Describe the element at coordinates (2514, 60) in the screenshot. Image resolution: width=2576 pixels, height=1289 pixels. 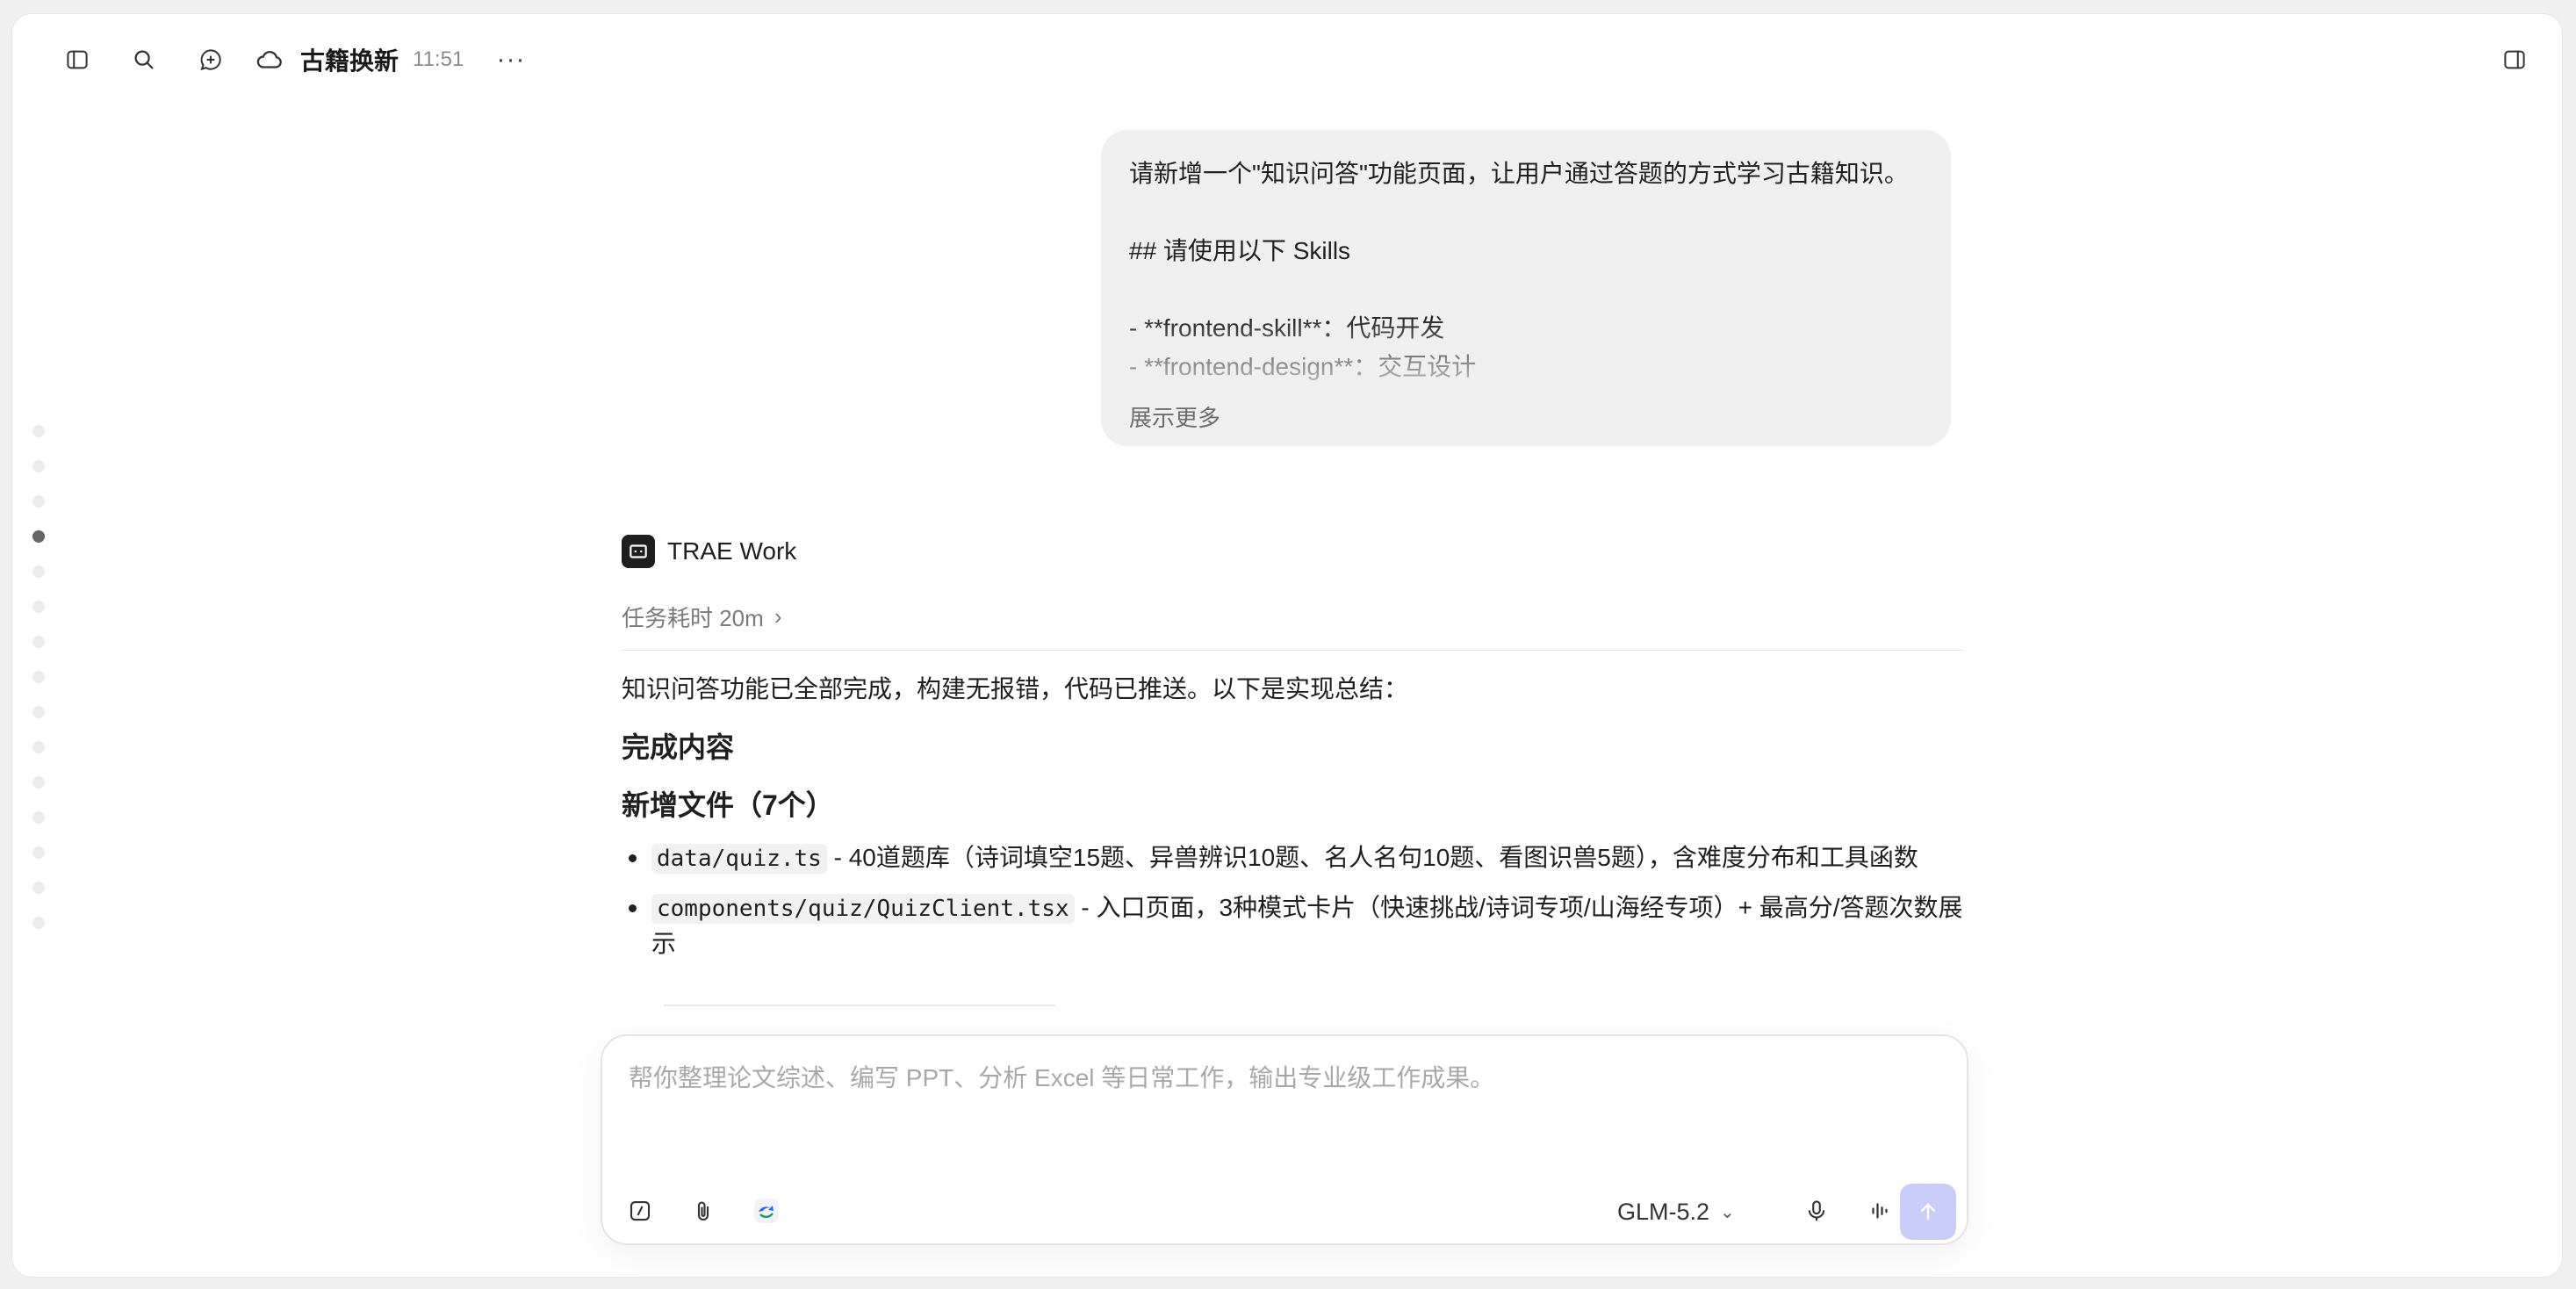
I see `right-panel-toggle-icon` at that location.